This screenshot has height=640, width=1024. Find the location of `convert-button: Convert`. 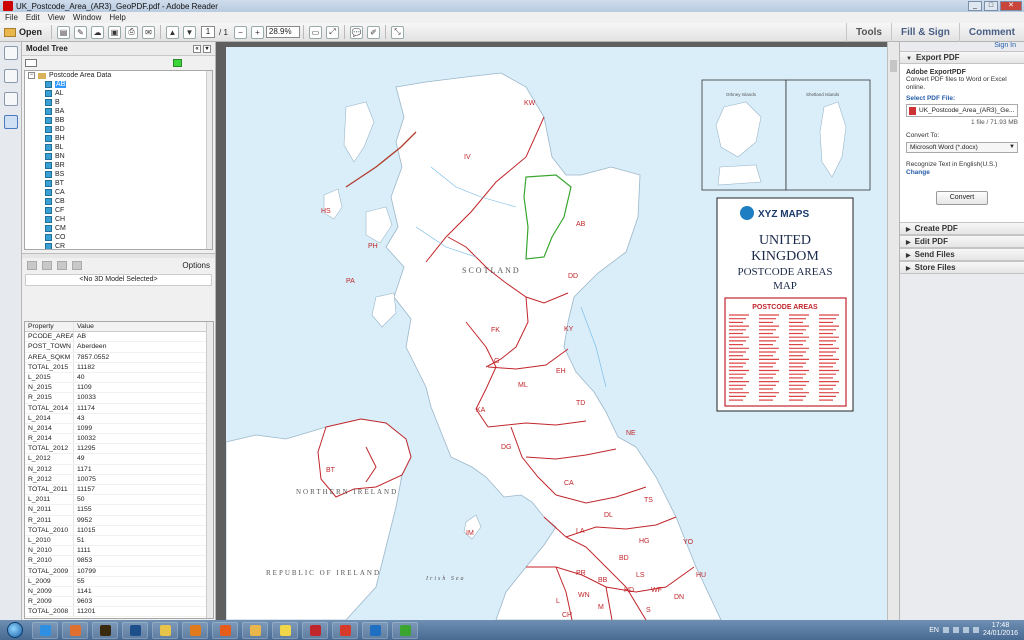

convert-button: Convert is located at coordinates (962, 198).